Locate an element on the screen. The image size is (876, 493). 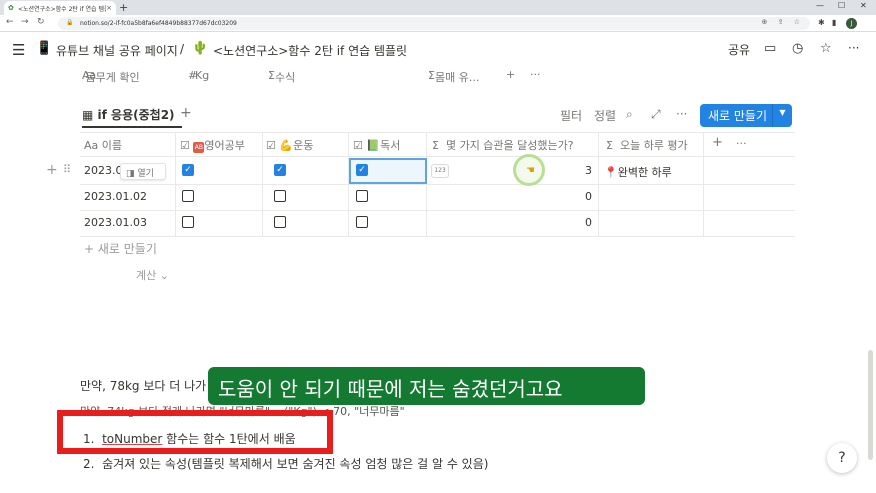
property-formula: Σ 수식 is located at coordinates (281, 76).